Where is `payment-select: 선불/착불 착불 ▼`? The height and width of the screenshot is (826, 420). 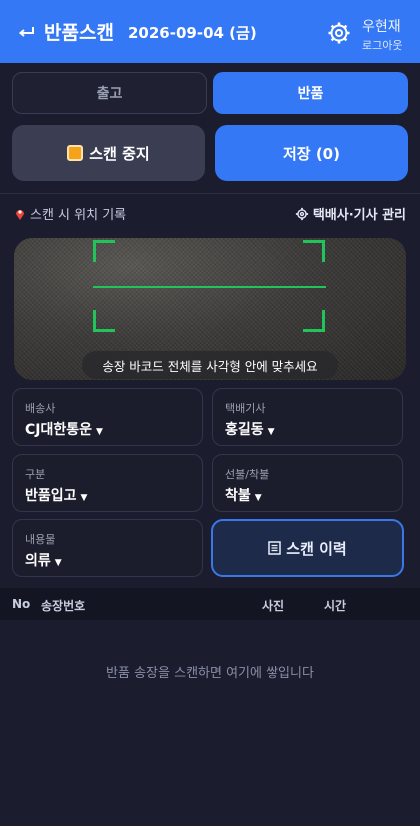
payment-select: 선불/착불 착불 ▼ is located at coordinates (307, 483).